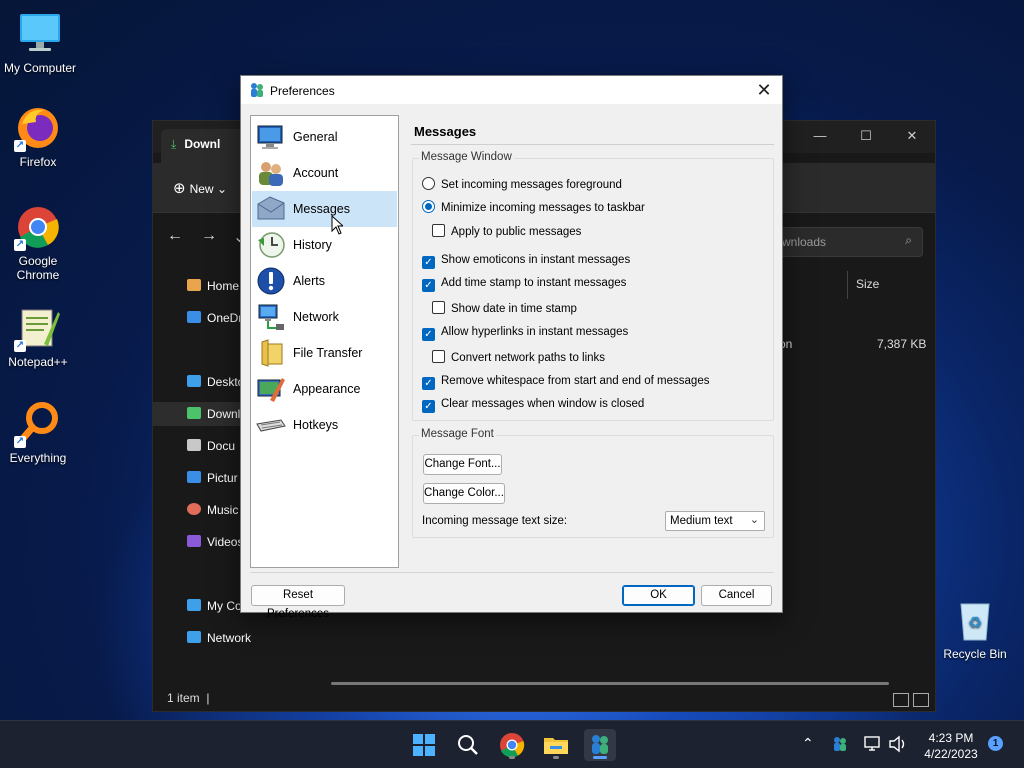 The width and height of the screenshot is (1024, 768). I want to click on column-header-size: Size, so click(867, 285).